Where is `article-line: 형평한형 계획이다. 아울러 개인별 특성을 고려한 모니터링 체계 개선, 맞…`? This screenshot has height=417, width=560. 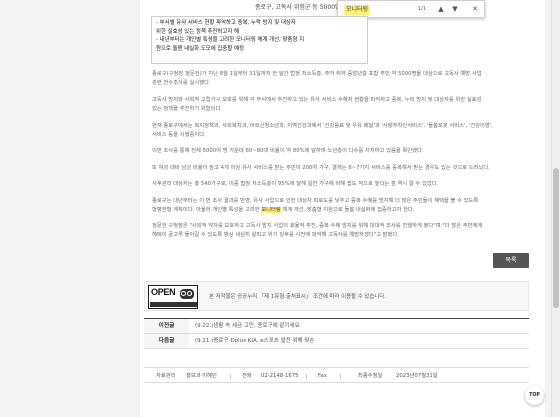
article-line: 형평한형 계획이다. 아울러 개인별 특성을 고려한 모니터링 체계 개선, 맞… is located at coordinates (283, 210).